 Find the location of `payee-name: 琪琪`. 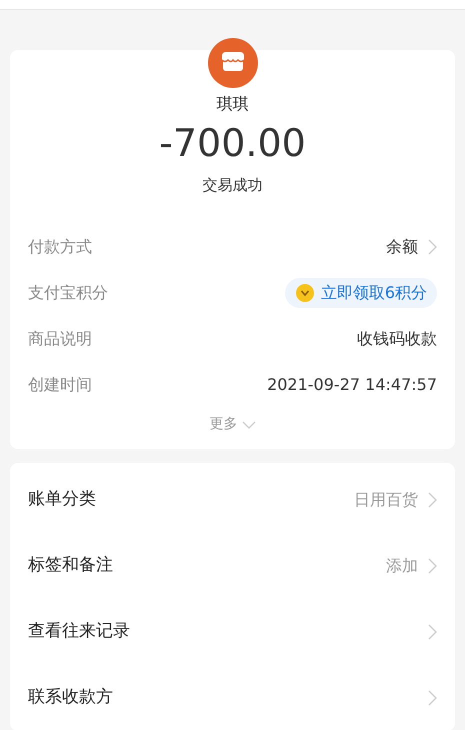

payee-name: 琪琪 is located at coordinates (232, 104).